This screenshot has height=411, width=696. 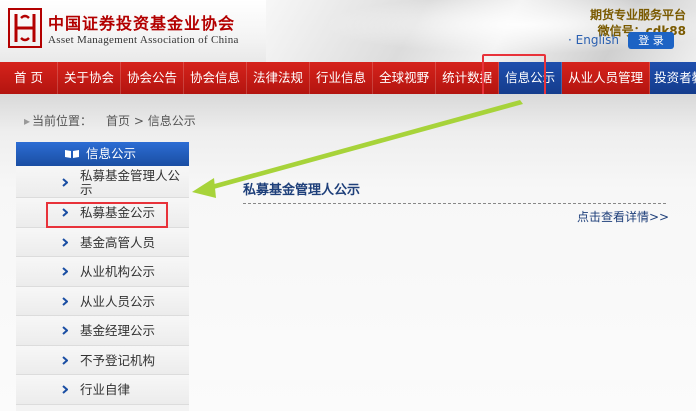 What do you see at coordinates (143, 40) in the screenshot?
I see `org-name-en: Asset Management Association of China` at bounding box center [143, 40].